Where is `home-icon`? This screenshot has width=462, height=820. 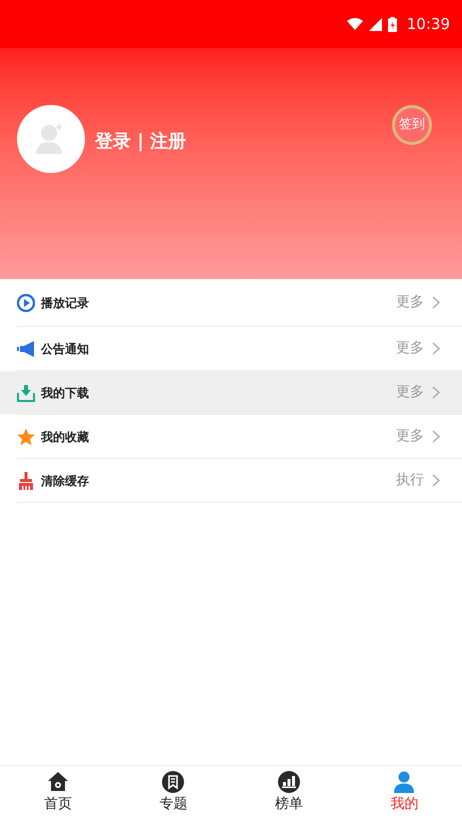
home-icon is located at coordinates (57, 782).